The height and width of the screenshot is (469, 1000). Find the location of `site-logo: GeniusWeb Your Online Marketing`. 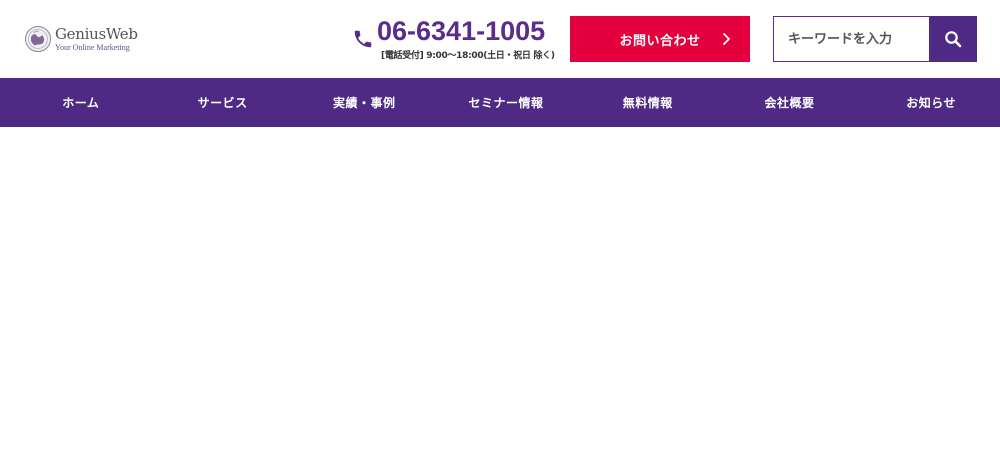

site-logo: GeniusWeb Your Online Marketing is located at coordinates (84, 39).